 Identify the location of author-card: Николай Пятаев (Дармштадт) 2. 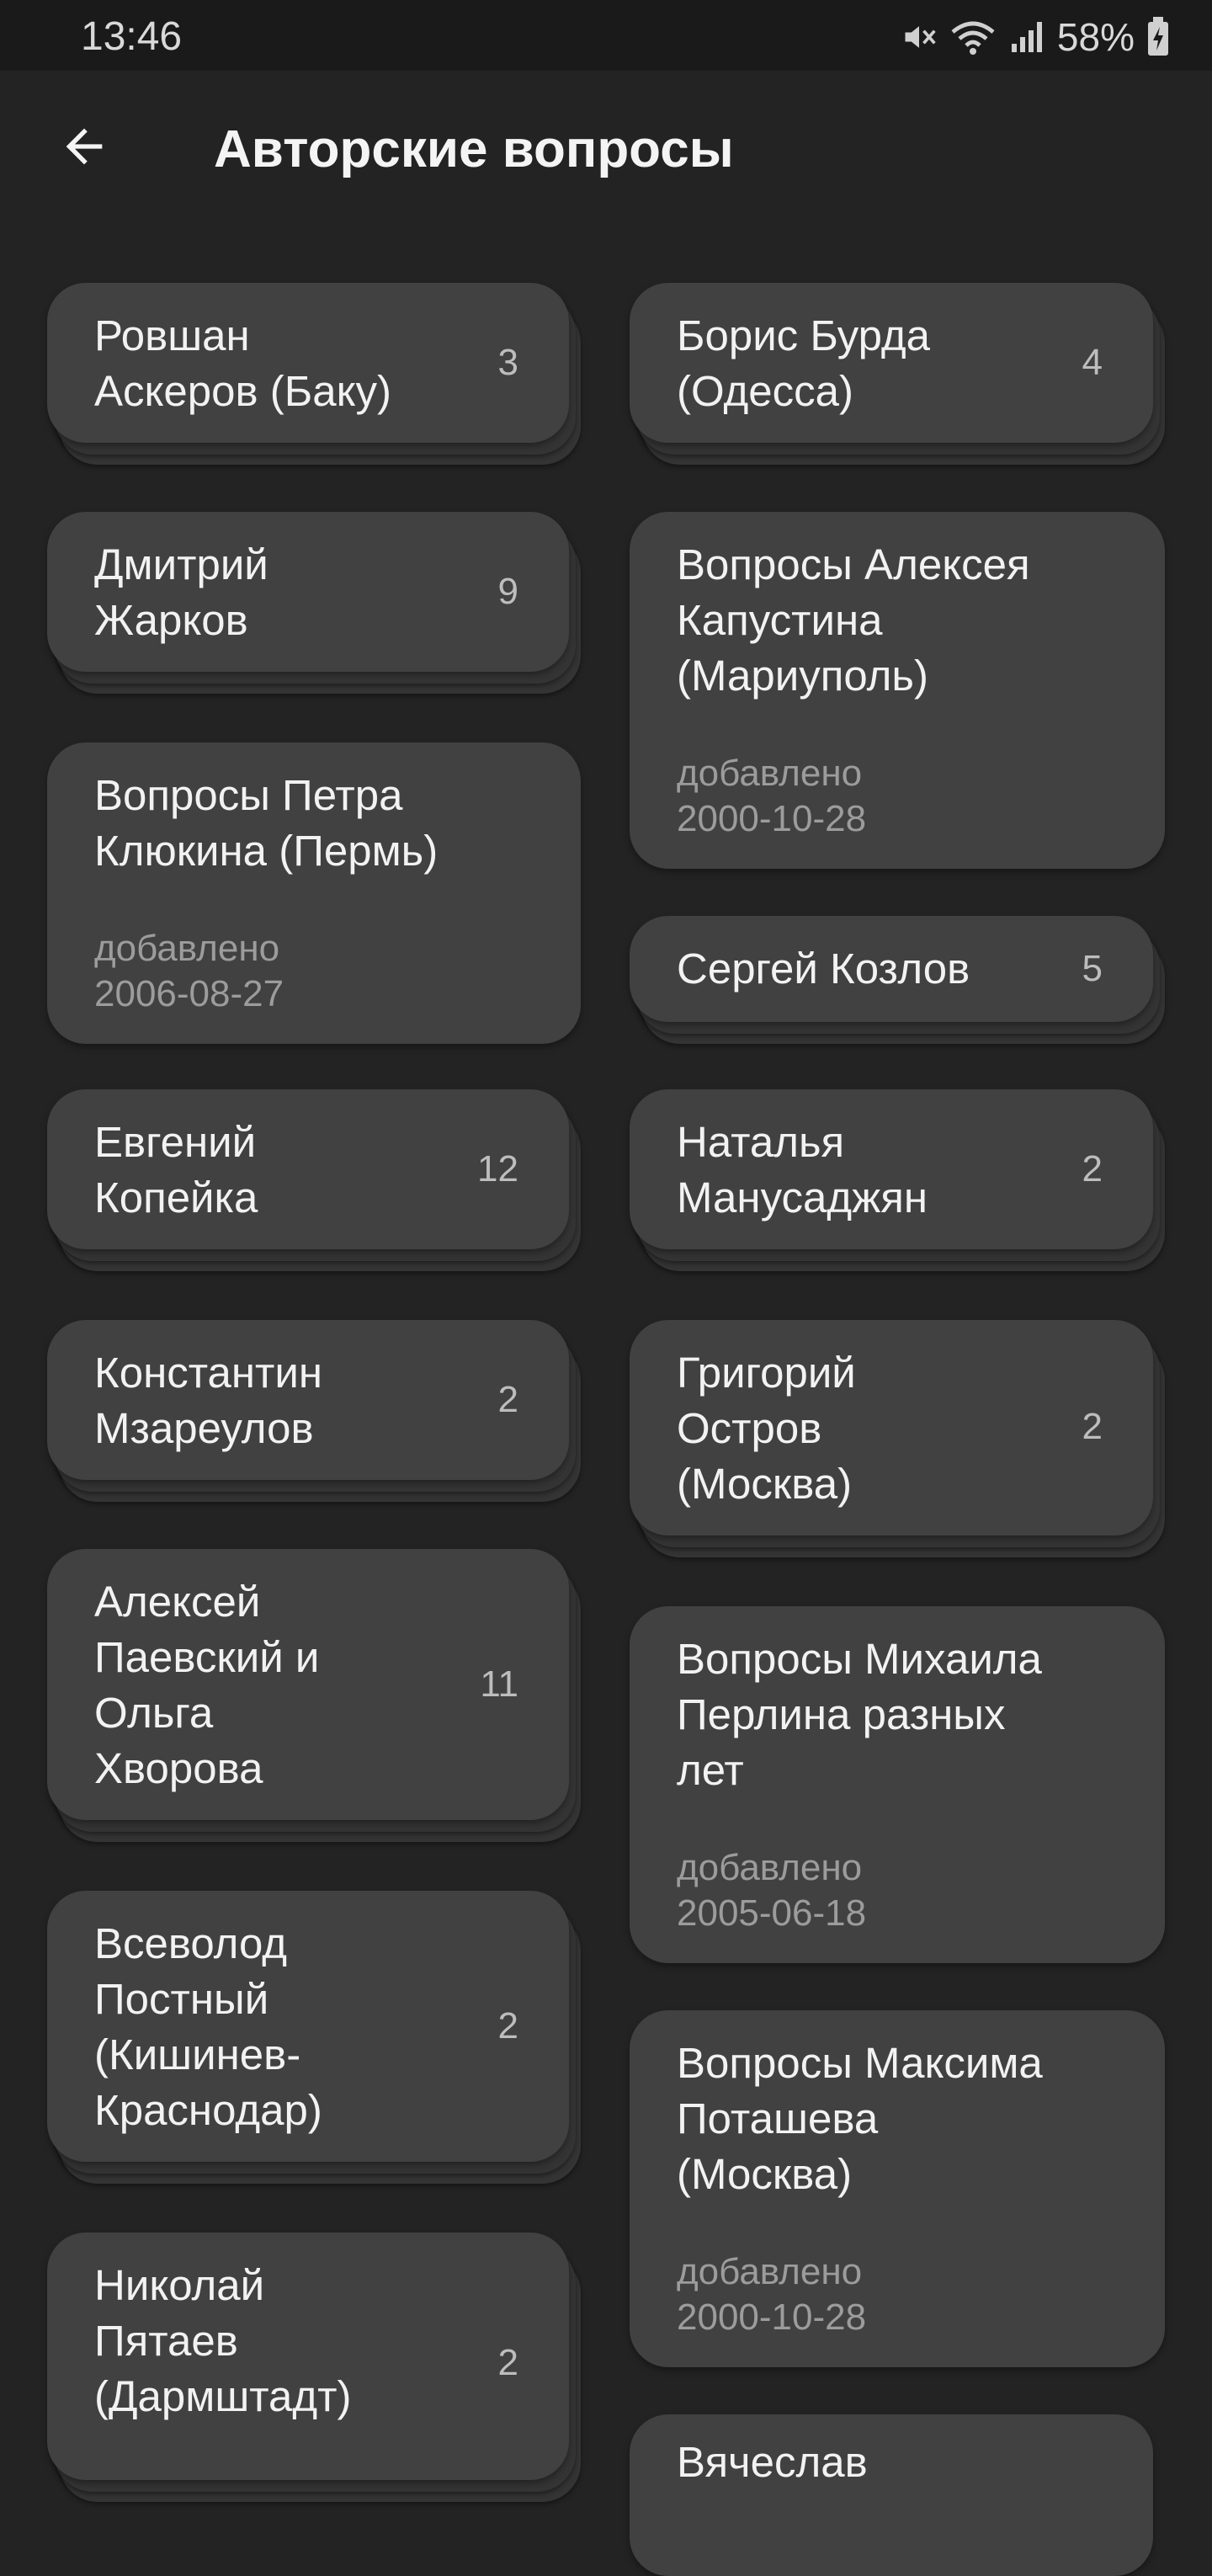
(314, 2368).